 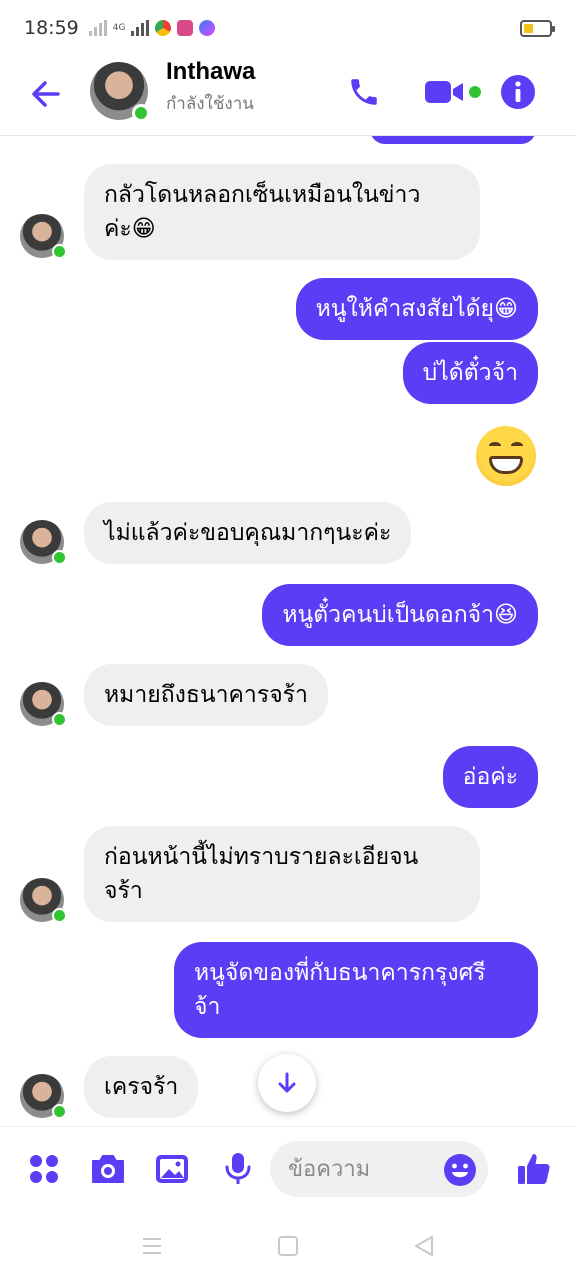 I want to click on chrome-icon, so click(x=163, y=28).